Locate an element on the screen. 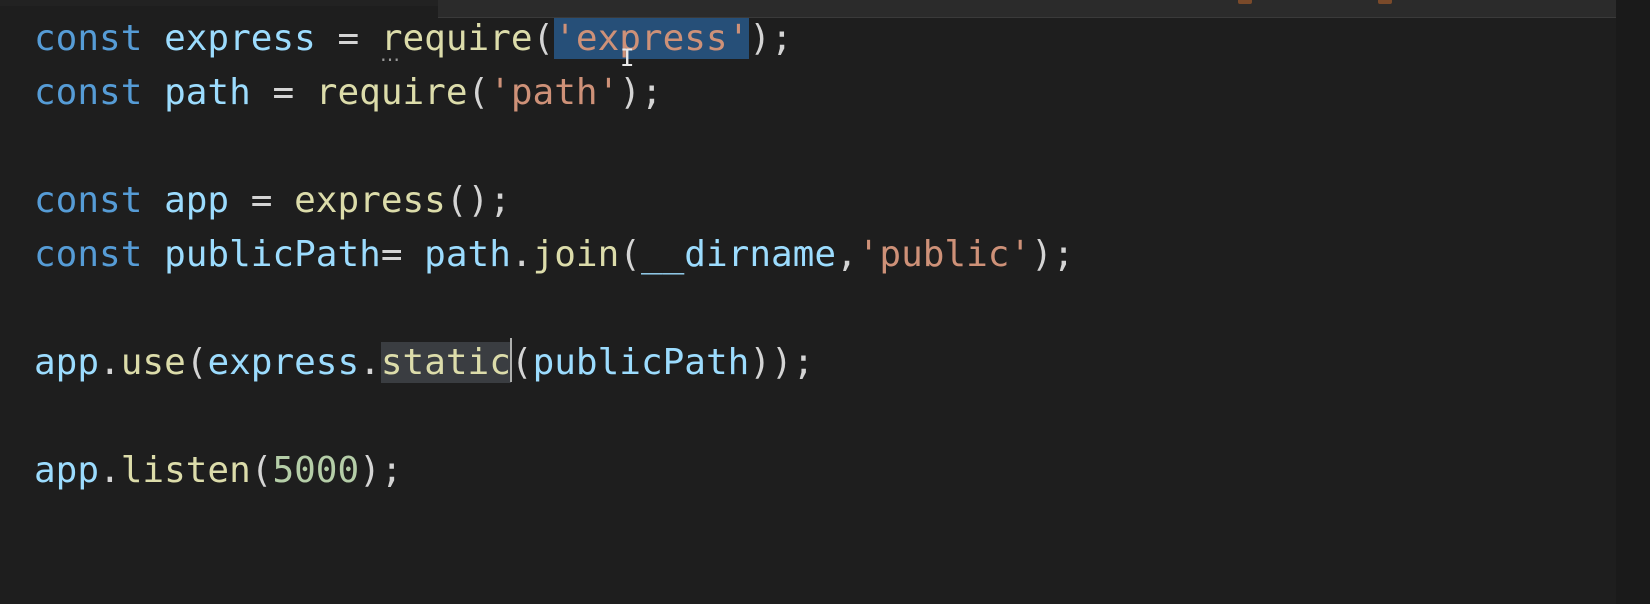 Image resolution: width=1650 pixels, height=604 pixels. code-line: app.use(express.static(publicPath)); is located at coordinates (554, 363).